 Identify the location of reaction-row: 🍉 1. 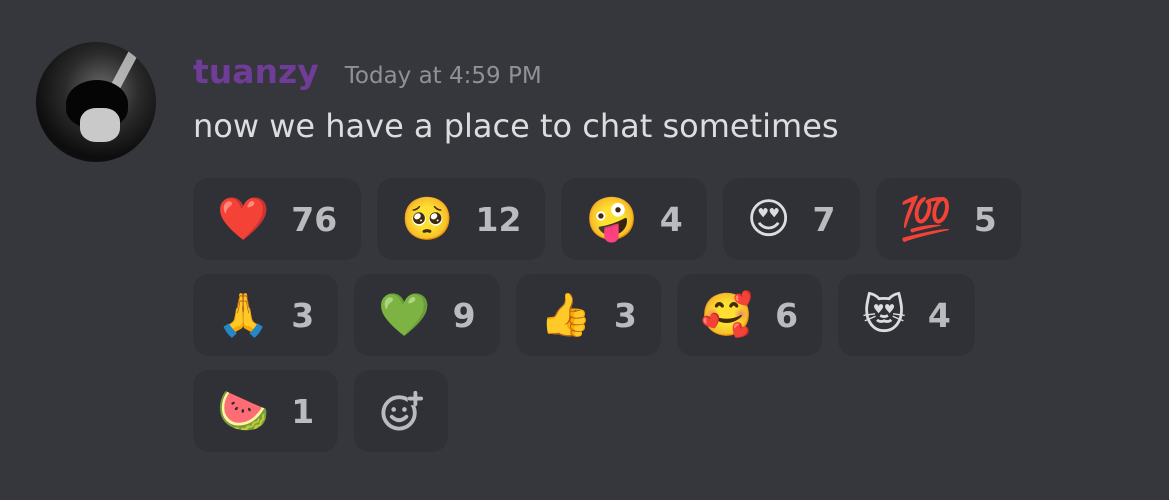
(643, 411).